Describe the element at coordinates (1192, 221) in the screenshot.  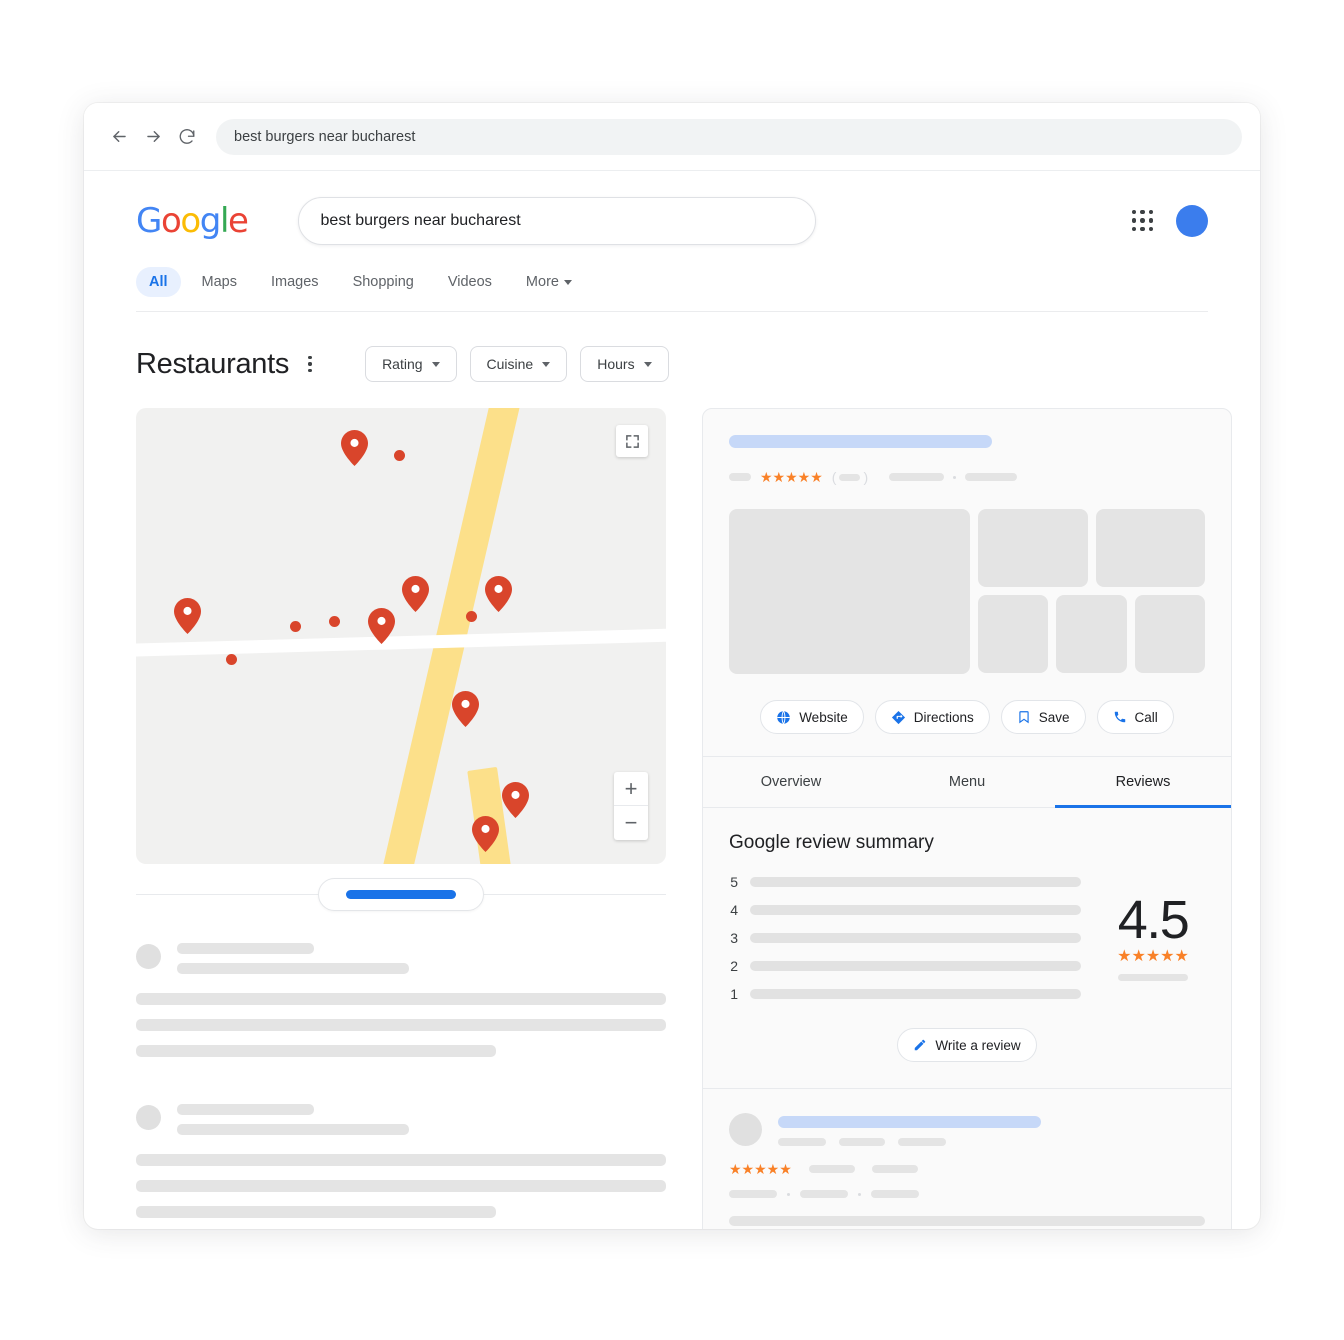
I see `avatar` at that location.